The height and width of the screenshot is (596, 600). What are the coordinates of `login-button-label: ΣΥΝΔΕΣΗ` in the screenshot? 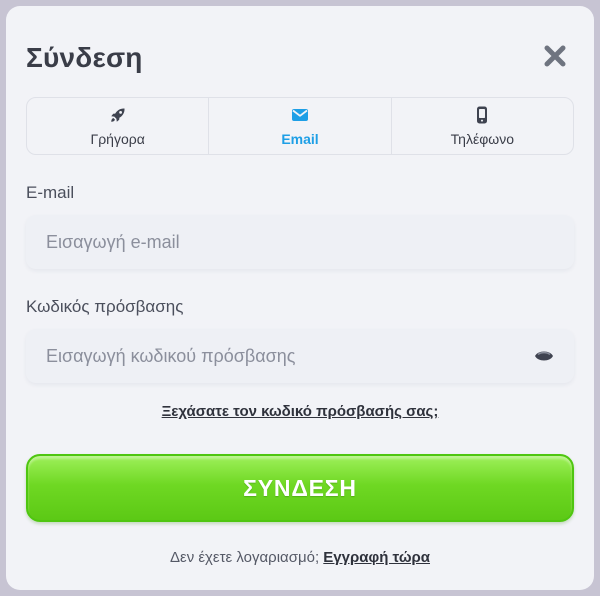 It's located at (300, 487).